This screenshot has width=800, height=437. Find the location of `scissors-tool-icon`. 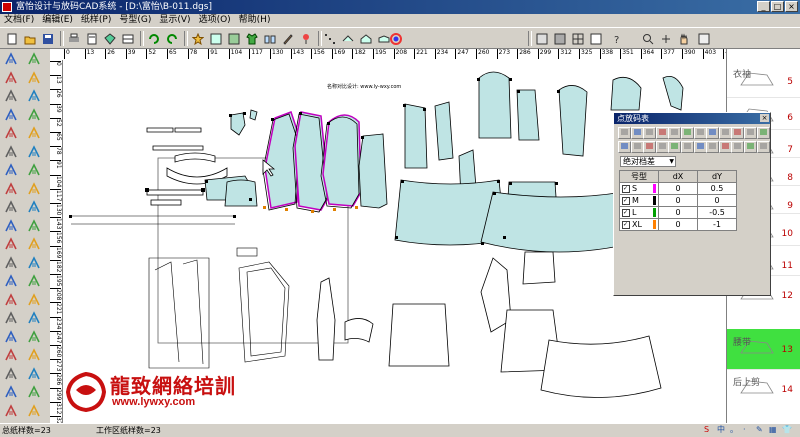

scissors-tool-icon is located at coordinates (12, 190).